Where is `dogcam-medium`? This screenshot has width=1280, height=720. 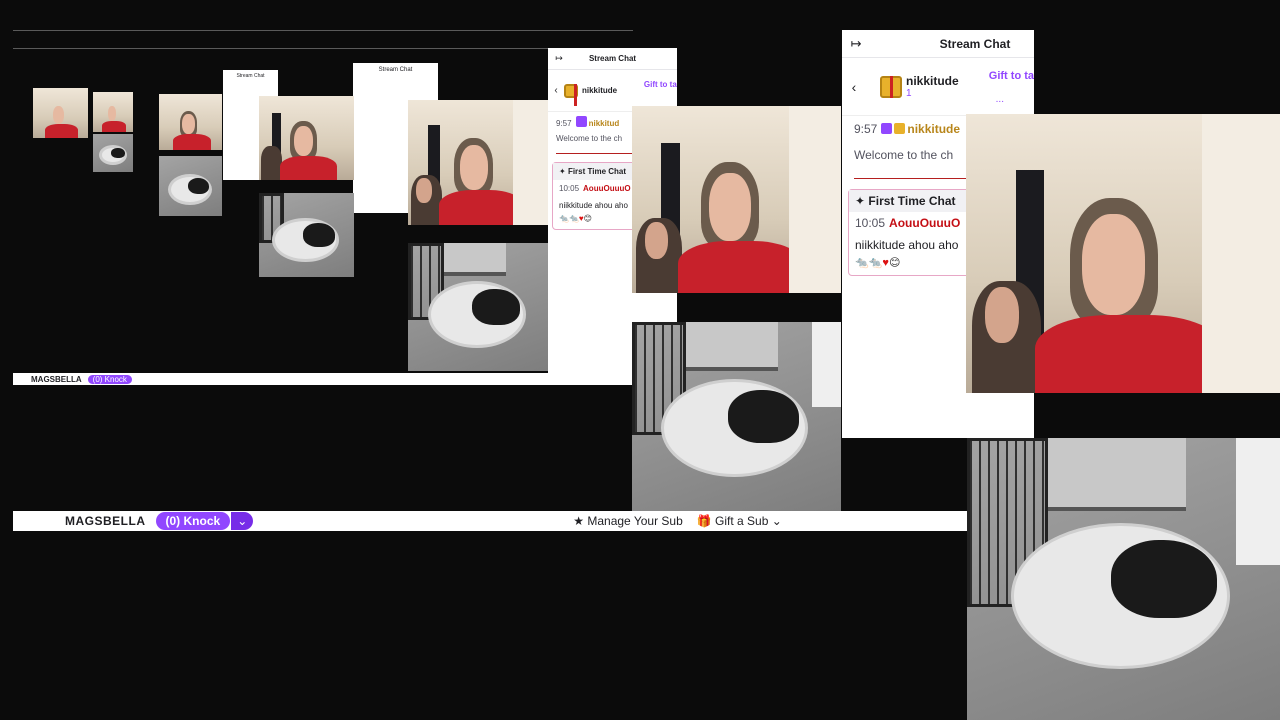 dogcam-medium is located at coordinates (736, 416).